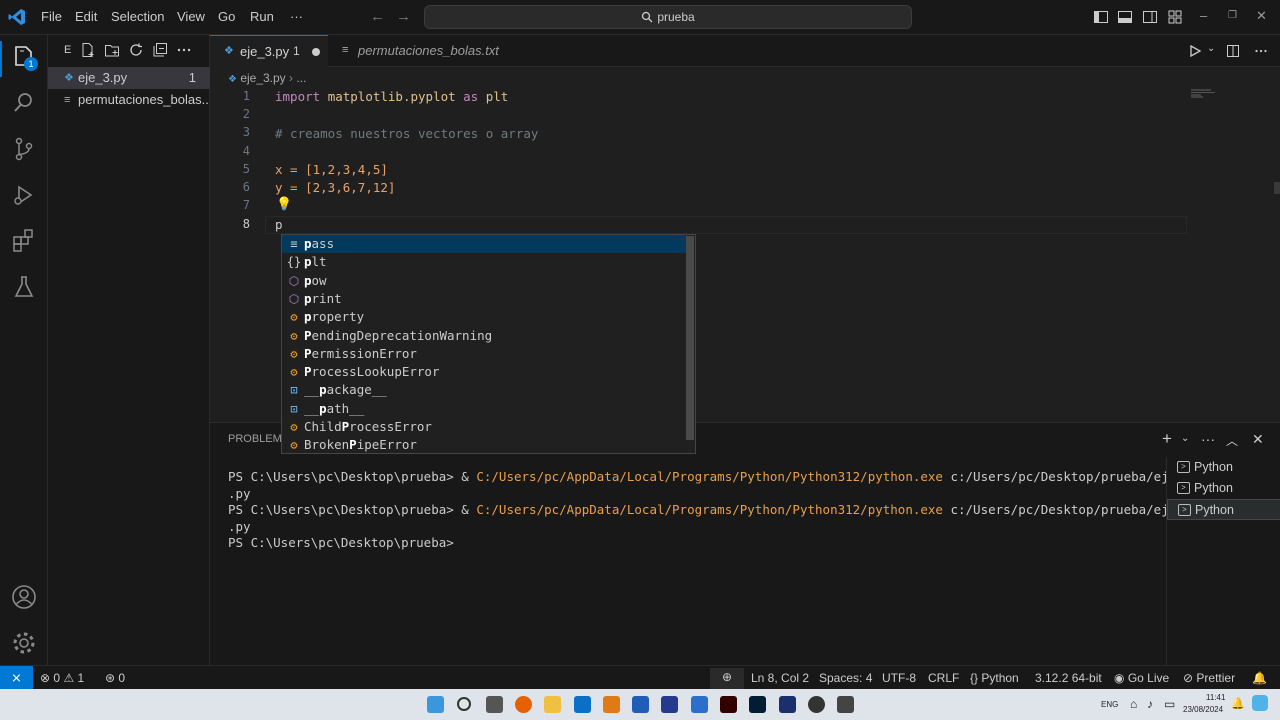  I want to click on python-interpreter: 3.12.2 64-bit, so click(1068, 678).